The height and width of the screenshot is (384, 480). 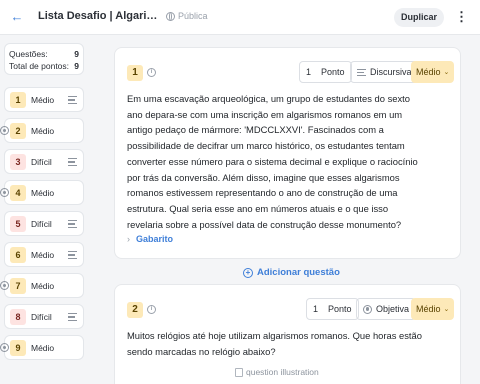 What do you see at coordinates (39, 66) in the screenshot?
I see `points-label: Total de pontos:` at bounding box center [39, 66].